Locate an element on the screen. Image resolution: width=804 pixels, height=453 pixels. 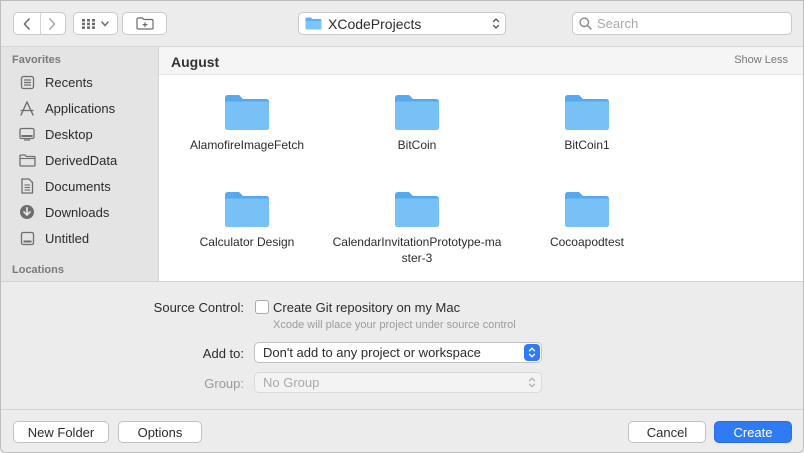
back-forward-control is located at coordinates (39, 23).